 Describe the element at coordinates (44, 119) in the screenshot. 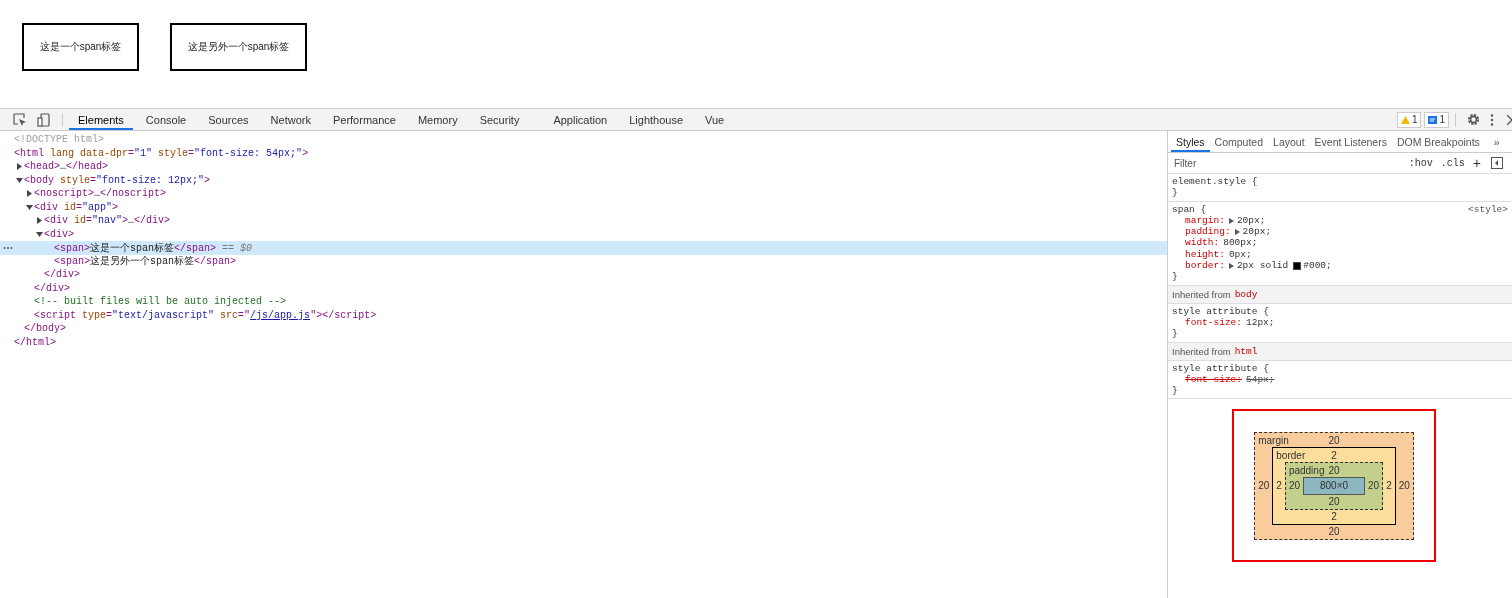

I see `device-icon` at that location.